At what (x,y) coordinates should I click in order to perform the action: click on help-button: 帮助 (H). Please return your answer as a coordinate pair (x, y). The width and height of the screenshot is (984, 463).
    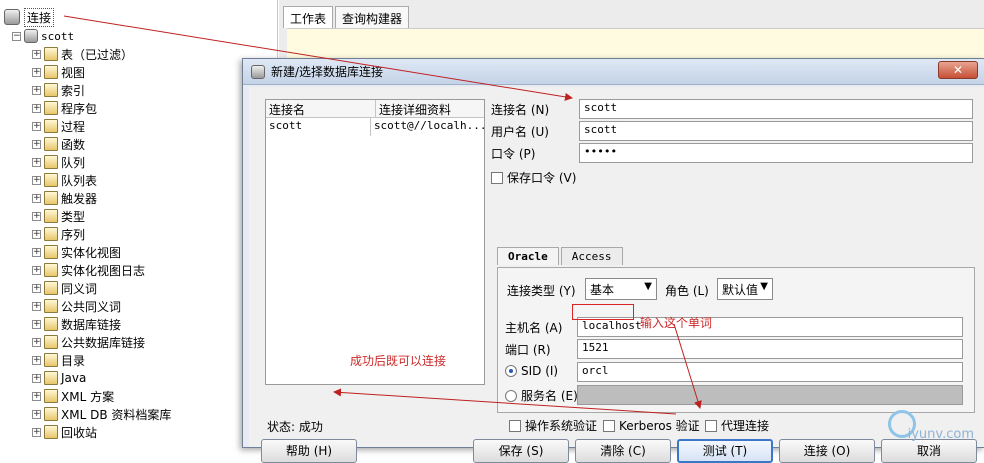
    Looking at the image, I should click on (309, 451).